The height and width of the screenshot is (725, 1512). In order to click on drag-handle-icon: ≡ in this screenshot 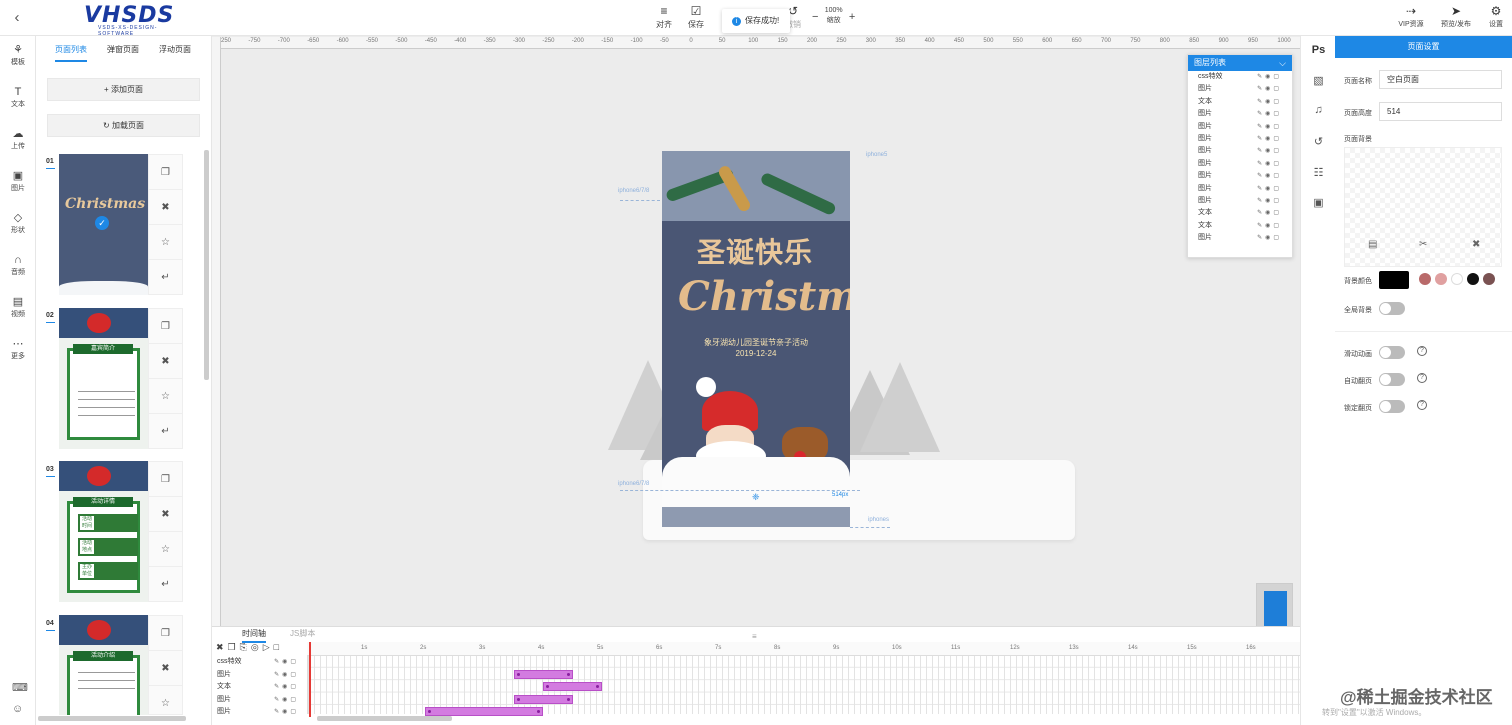, I will do `click(754, 636)`.